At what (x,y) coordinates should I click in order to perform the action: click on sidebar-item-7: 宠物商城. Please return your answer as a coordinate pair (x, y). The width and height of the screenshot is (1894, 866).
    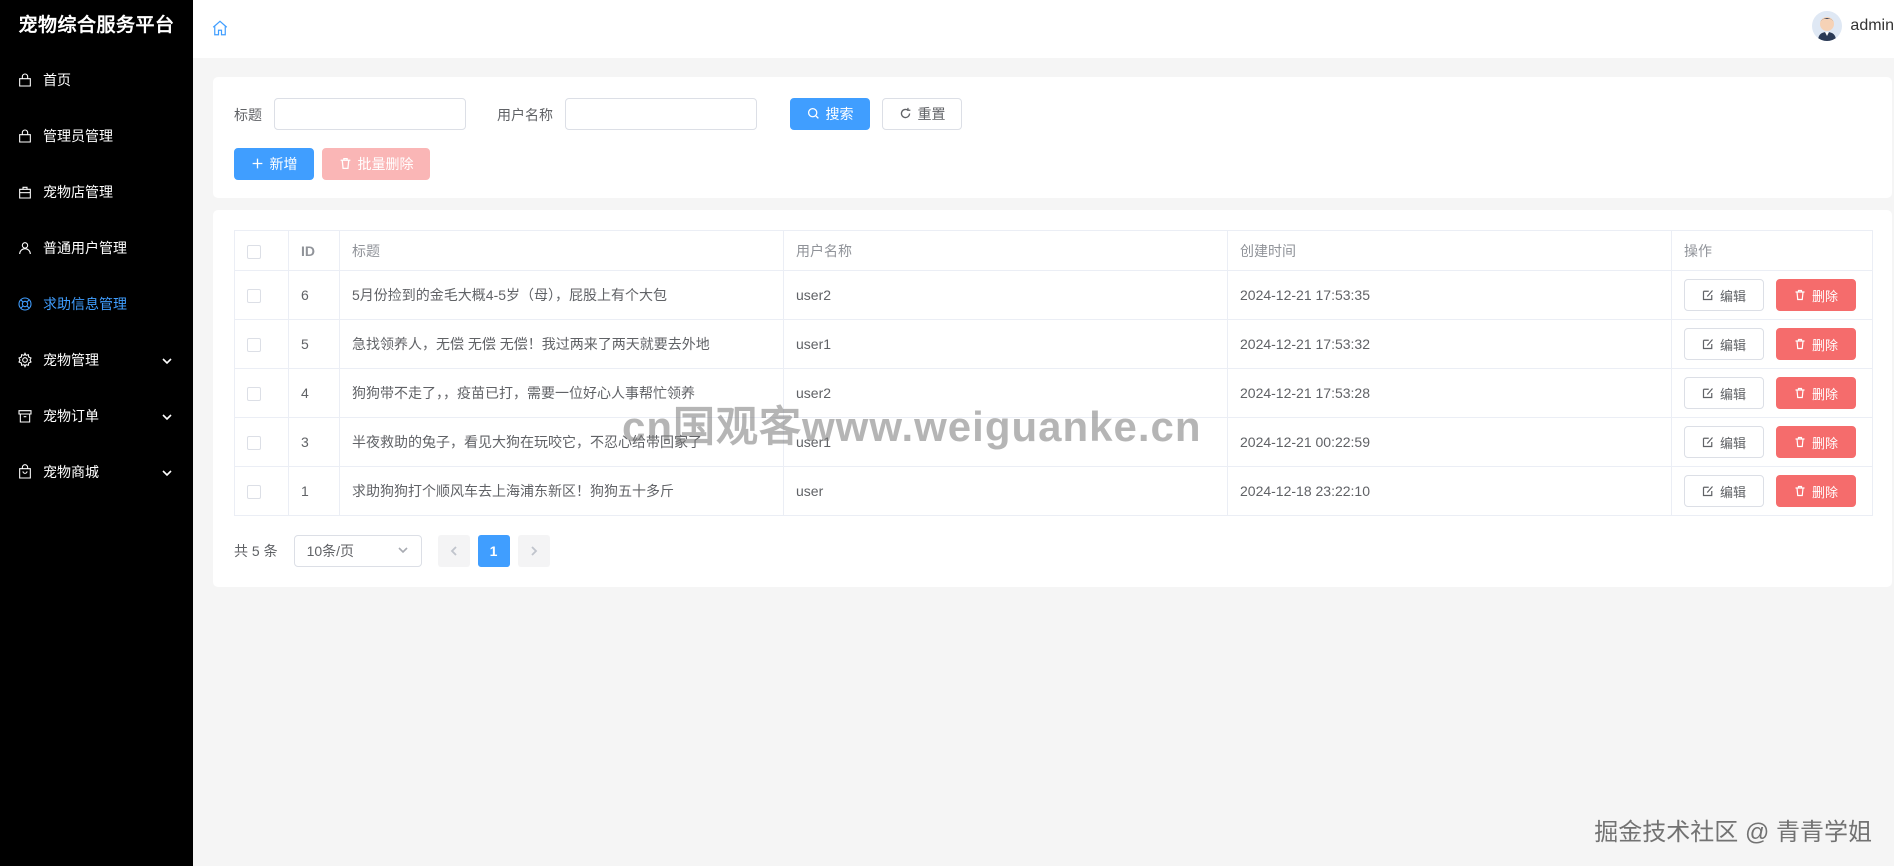
    Looking at the image, I should click on (96, 472).